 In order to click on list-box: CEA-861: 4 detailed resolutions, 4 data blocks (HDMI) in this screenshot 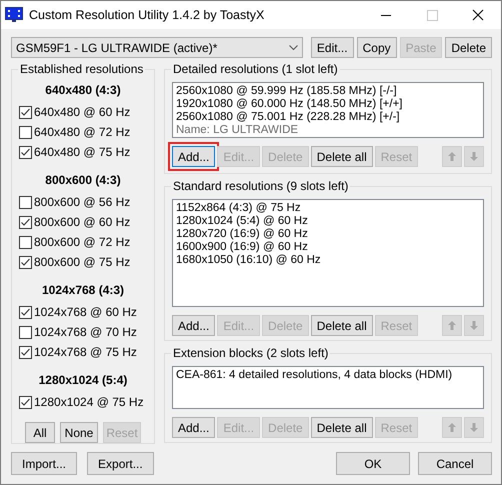, I will do `click(328, 387)`.